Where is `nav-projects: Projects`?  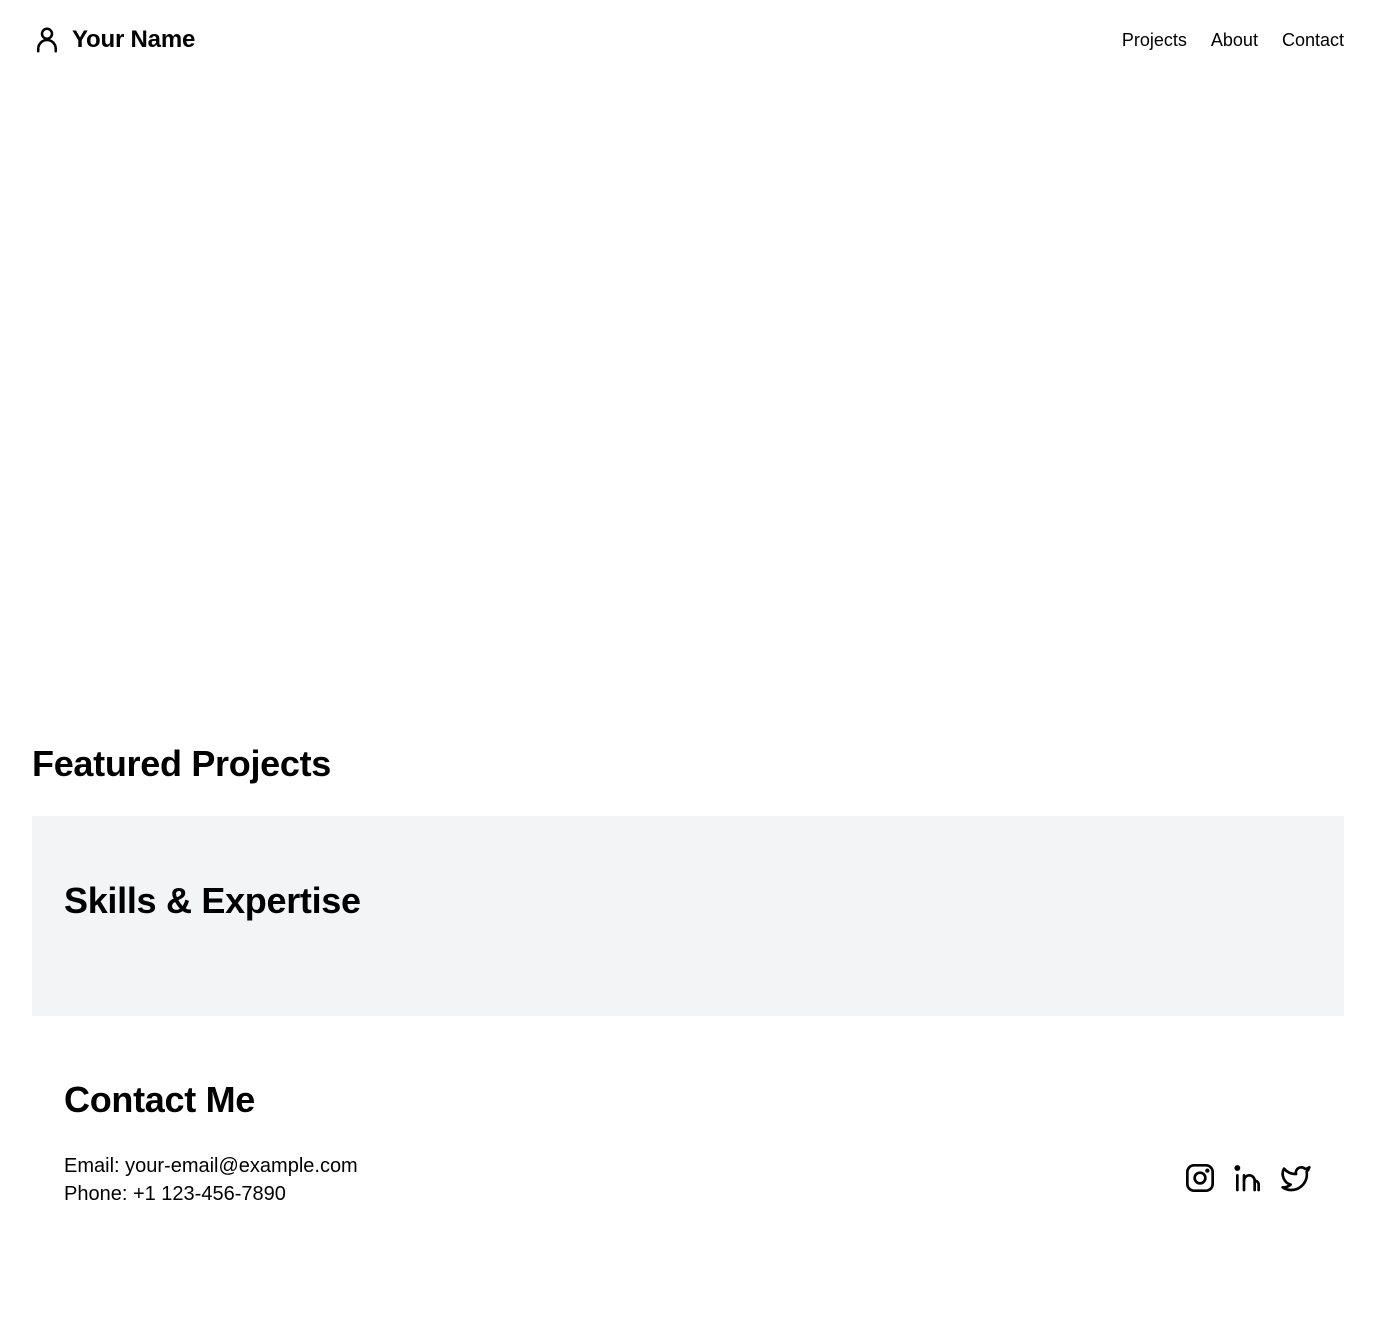 nav-projects: Projects is located at coordinates (1154, 40).